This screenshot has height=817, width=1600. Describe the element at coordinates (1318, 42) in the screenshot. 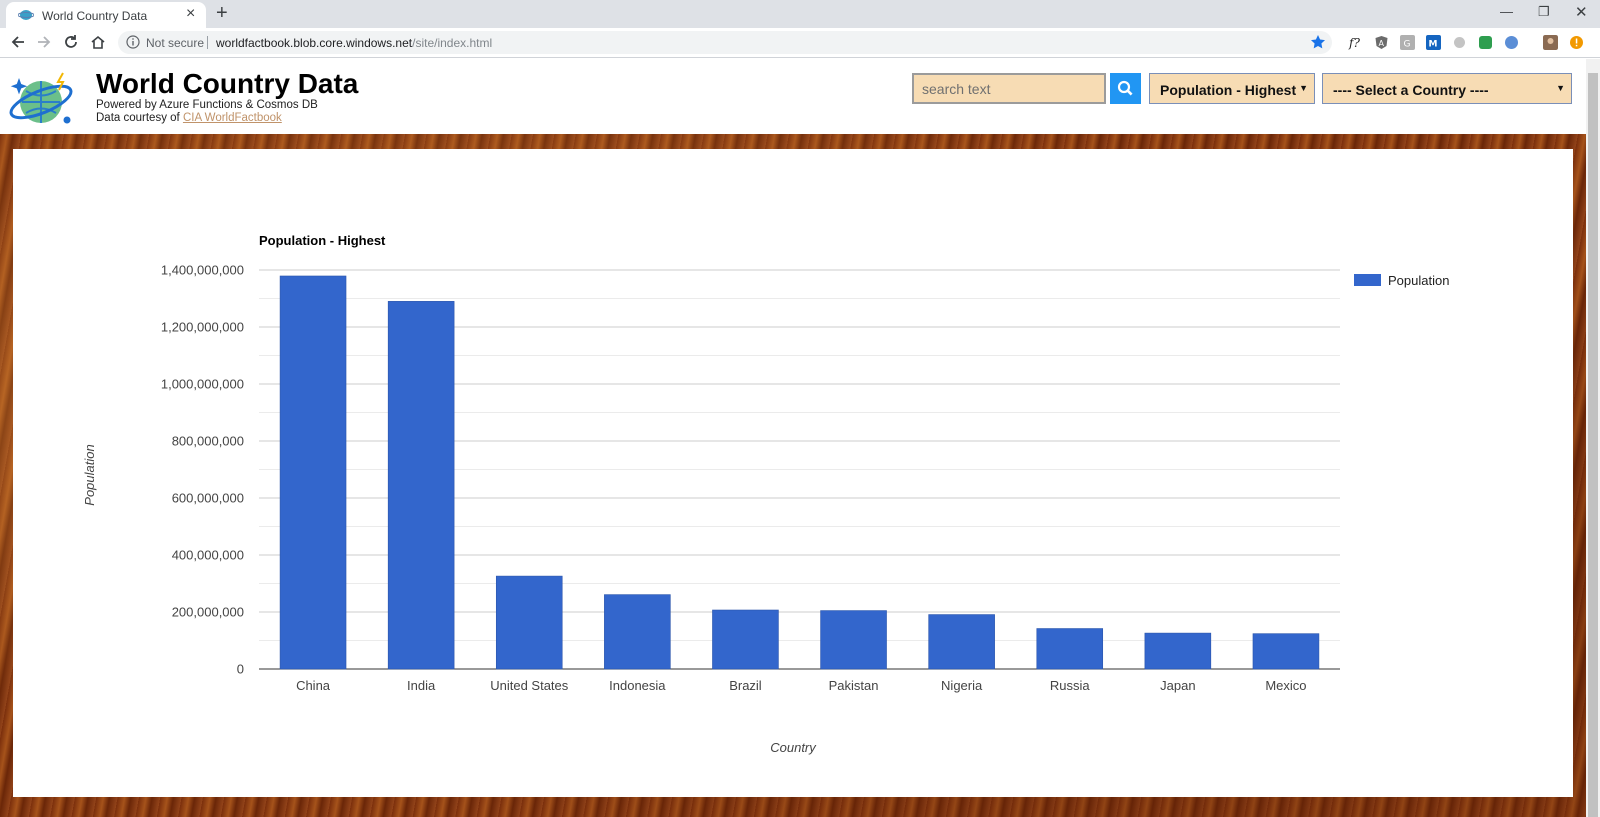

I see `bookmark-star-icon` at that location.